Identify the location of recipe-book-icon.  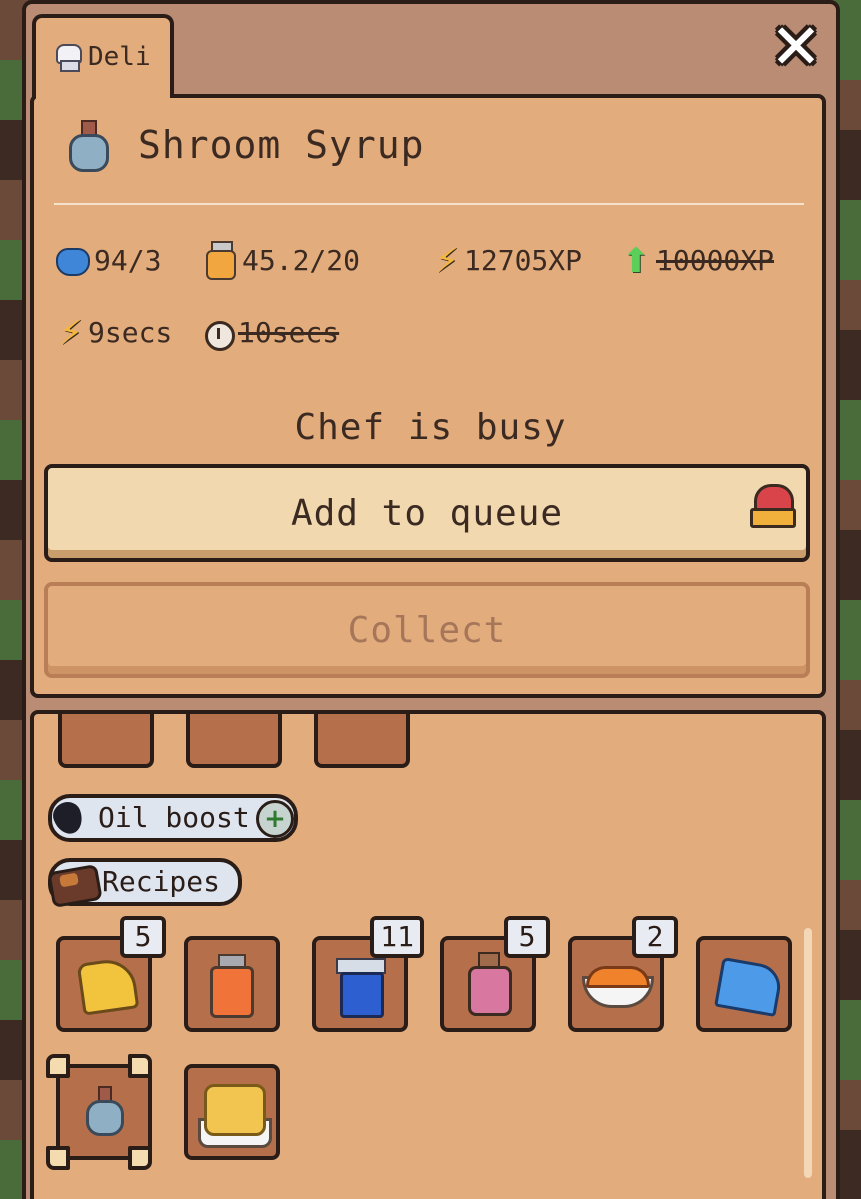
(74, 882).